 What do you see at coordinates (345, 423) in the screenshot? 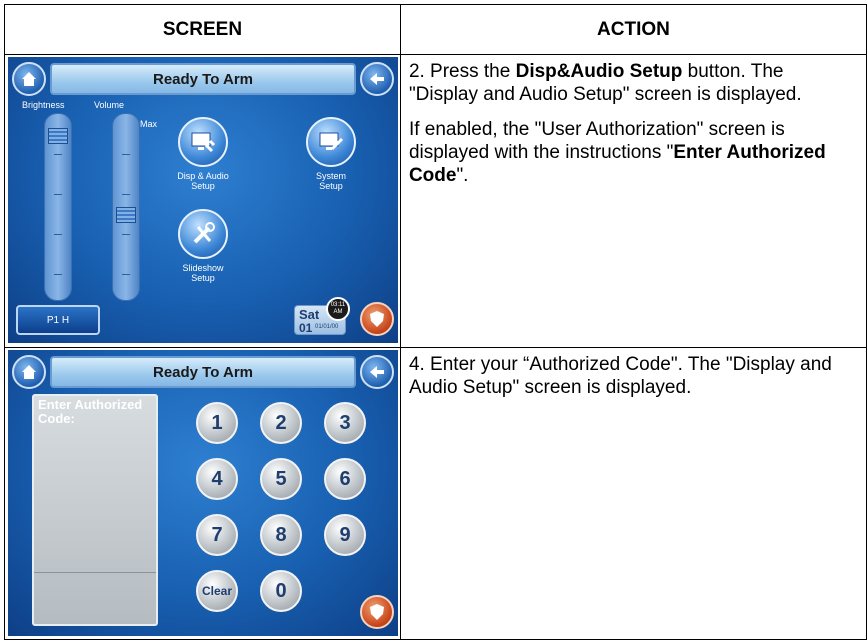
I see `key-3: 3` at bounding box center [345, 423].